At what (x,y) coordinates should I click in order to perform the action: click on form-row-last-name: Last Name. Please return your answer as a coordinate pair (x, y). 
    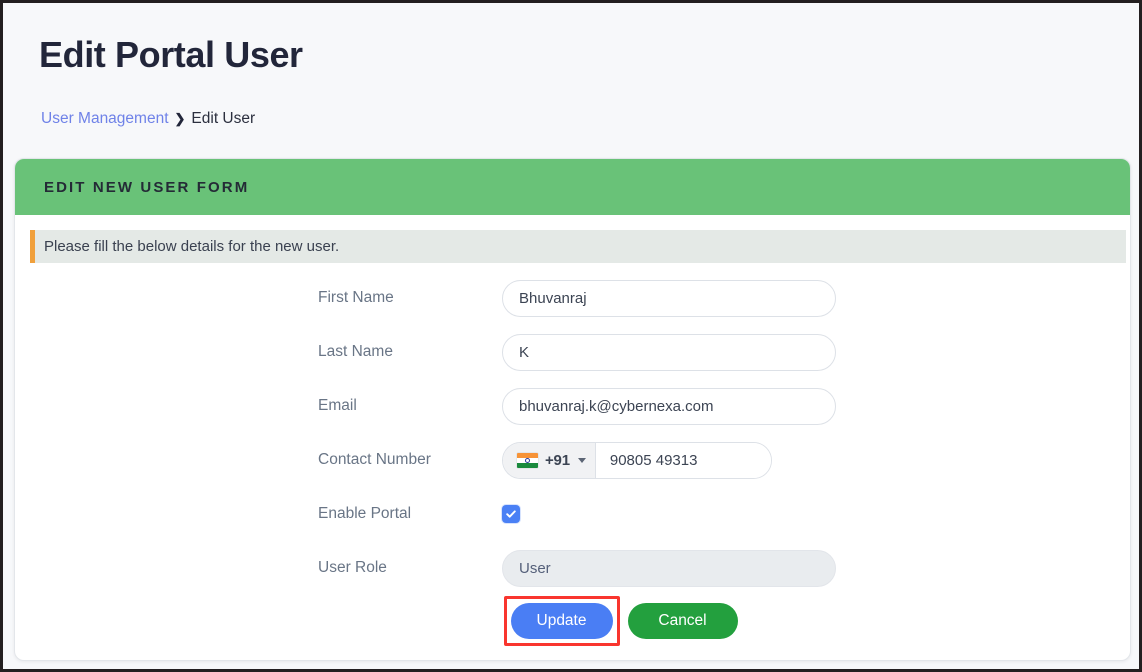
    Looking at the image, I should click on (572, 352).